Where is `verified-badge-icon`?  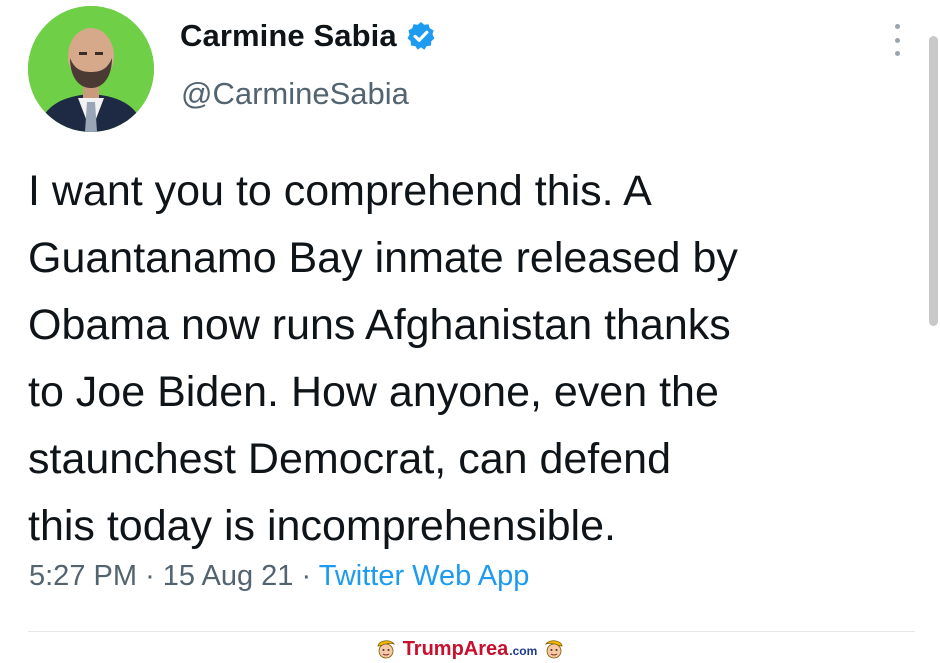
verified-badge-icon is located at coordinates (421, 36).